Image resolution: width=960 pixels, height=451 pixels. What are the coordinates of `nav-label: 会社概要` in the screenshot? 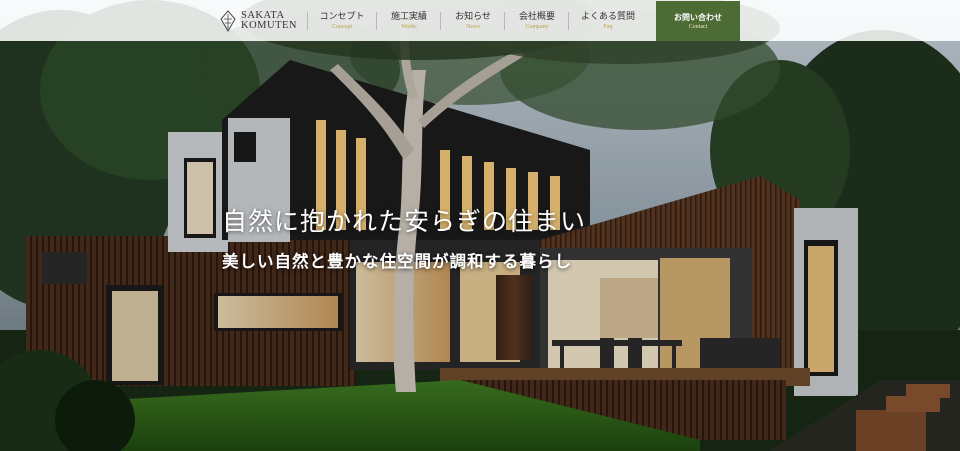 It's located at (536, 17).